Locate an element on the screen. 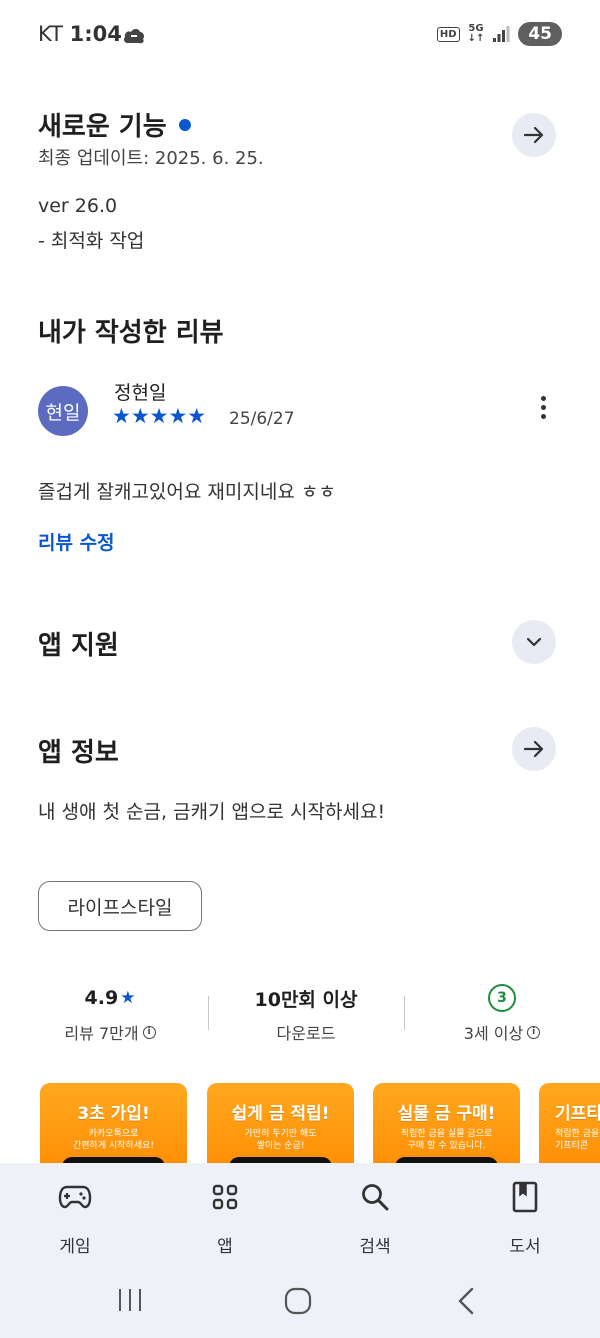  downloads-stat: 10만회 이상 다운로드 is located at coordinates (306, 1014).